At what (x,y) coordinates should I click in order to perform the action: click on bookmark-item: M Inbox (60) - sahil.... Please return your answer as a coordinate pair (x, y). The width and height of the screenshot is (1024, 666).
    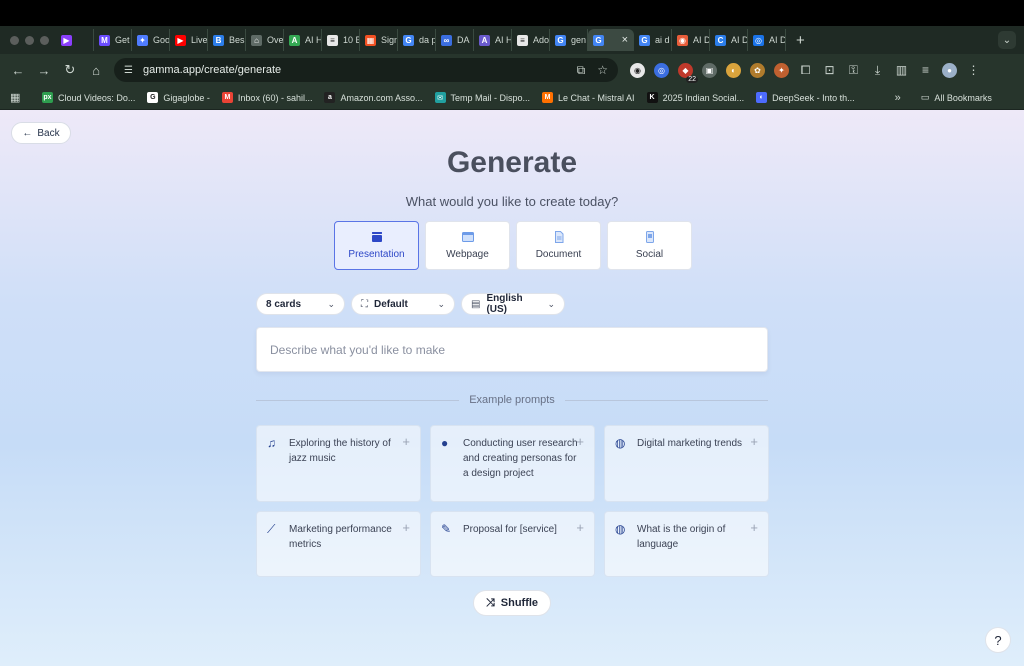
    Looking at the image, I should click on (266, 97).